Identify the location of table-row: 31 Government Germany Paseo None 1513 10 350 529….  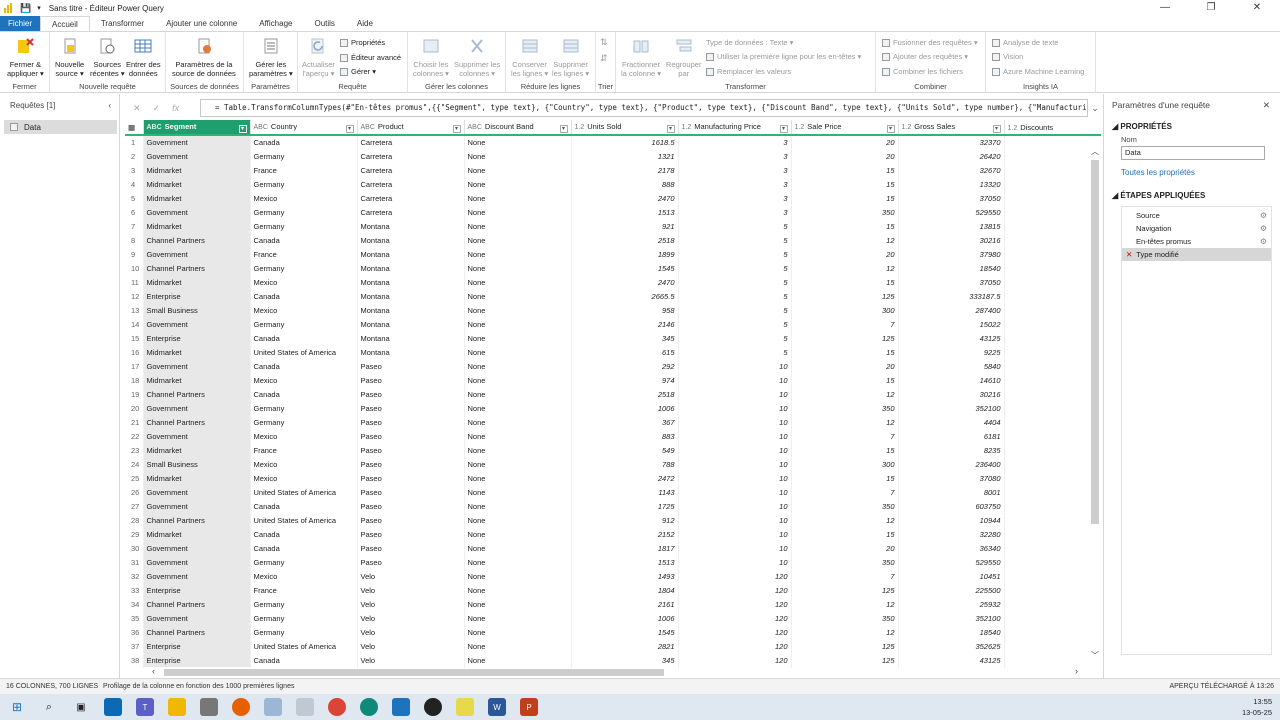
(613, 562).